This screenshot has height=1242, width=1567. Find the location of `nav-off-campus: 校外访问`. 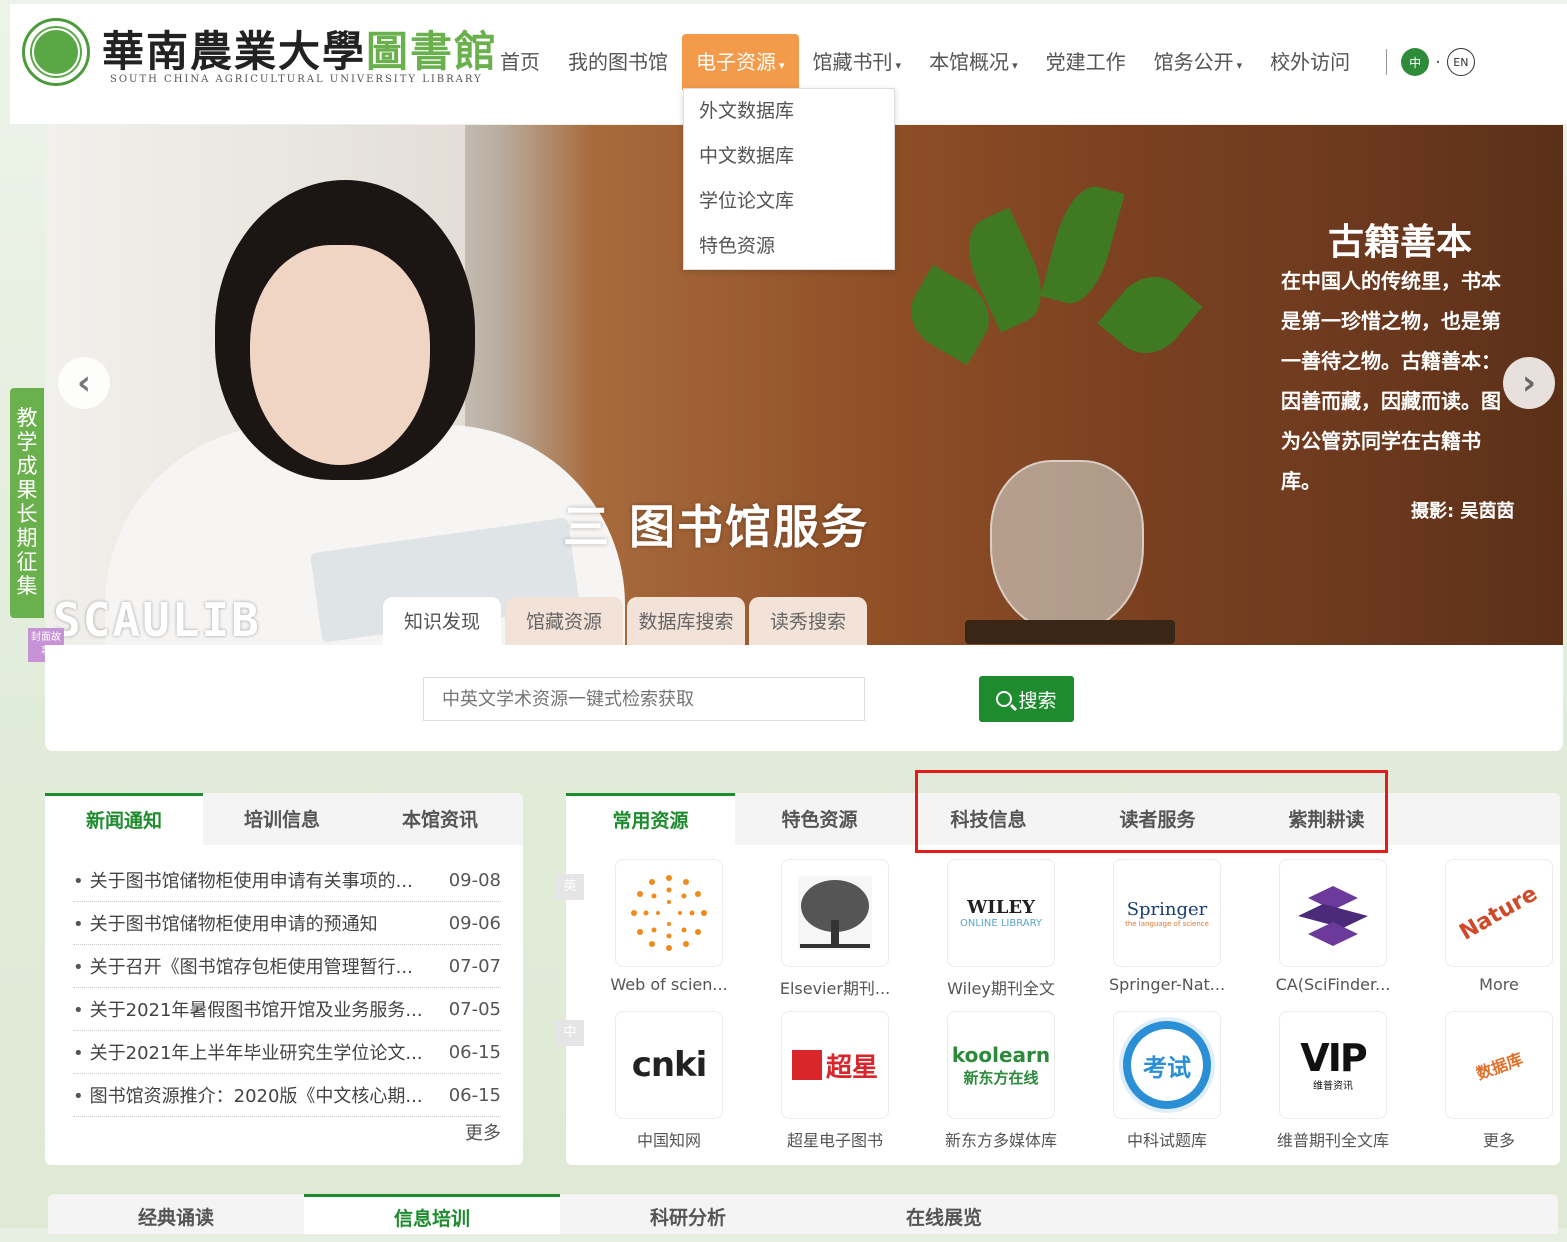

nav-off-campus: 校外访问 is located at coordinates (1310, 62).